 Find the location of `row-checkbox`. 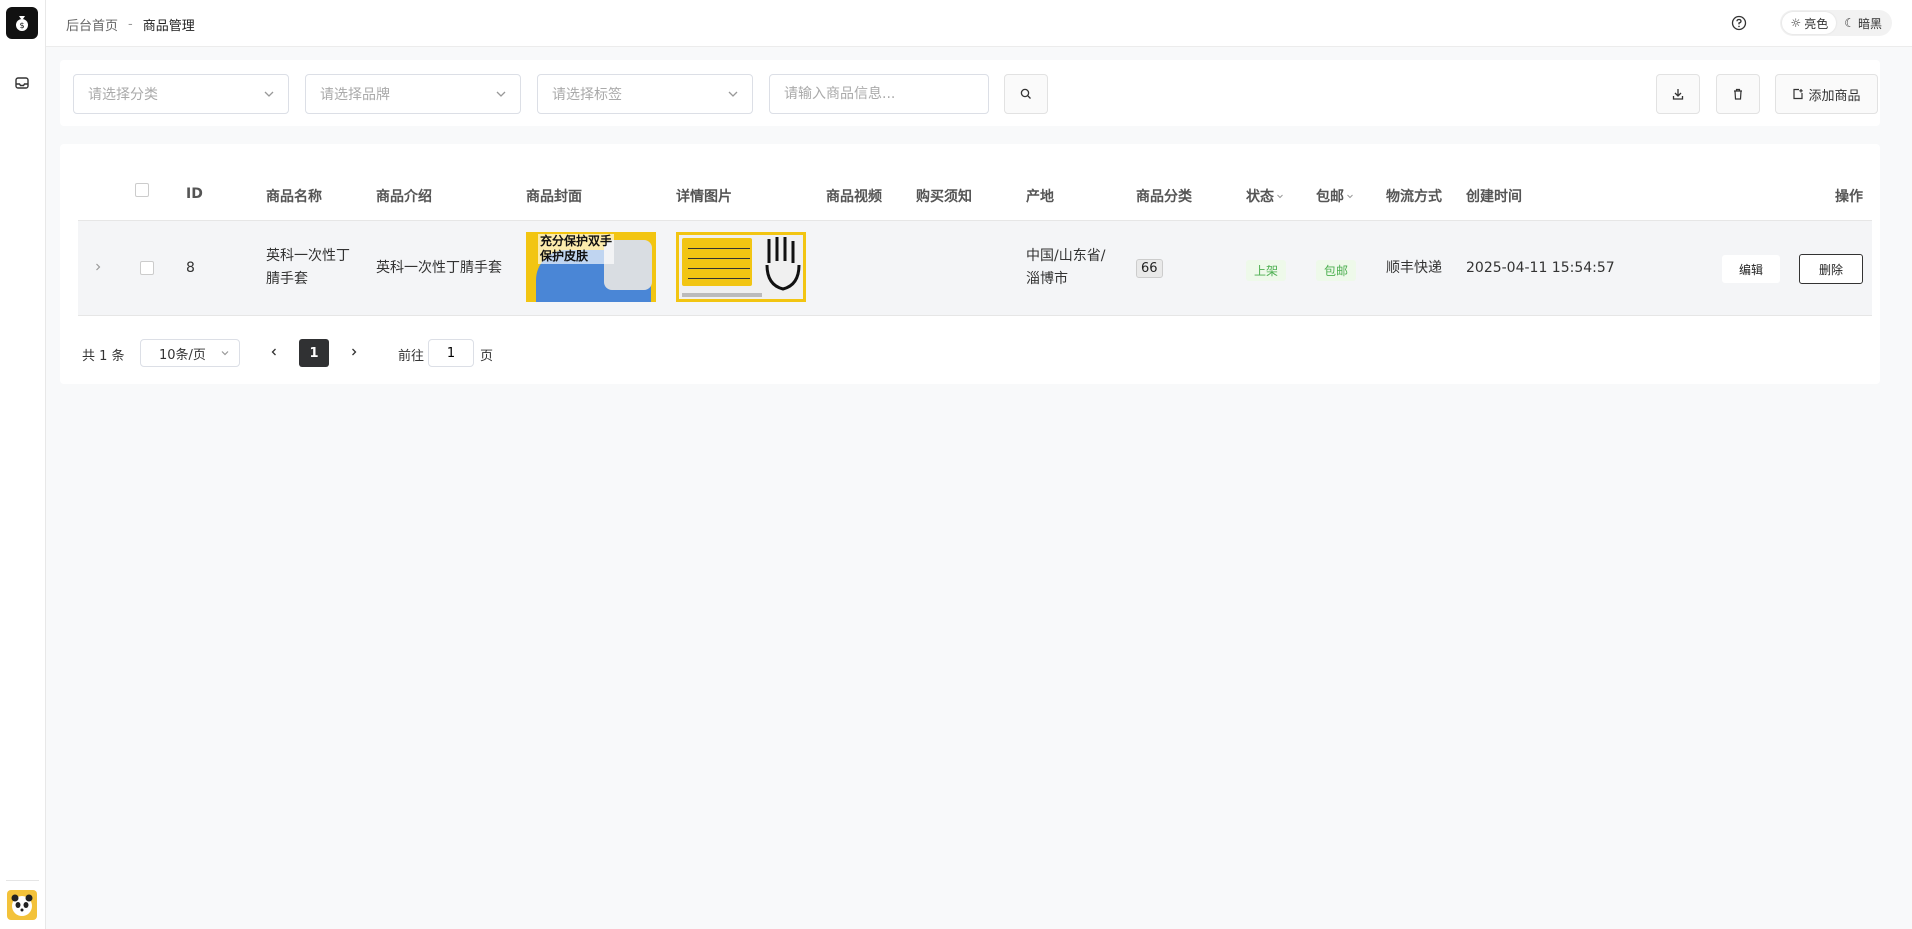

row-checkbox is located at coordinates (147, 268).